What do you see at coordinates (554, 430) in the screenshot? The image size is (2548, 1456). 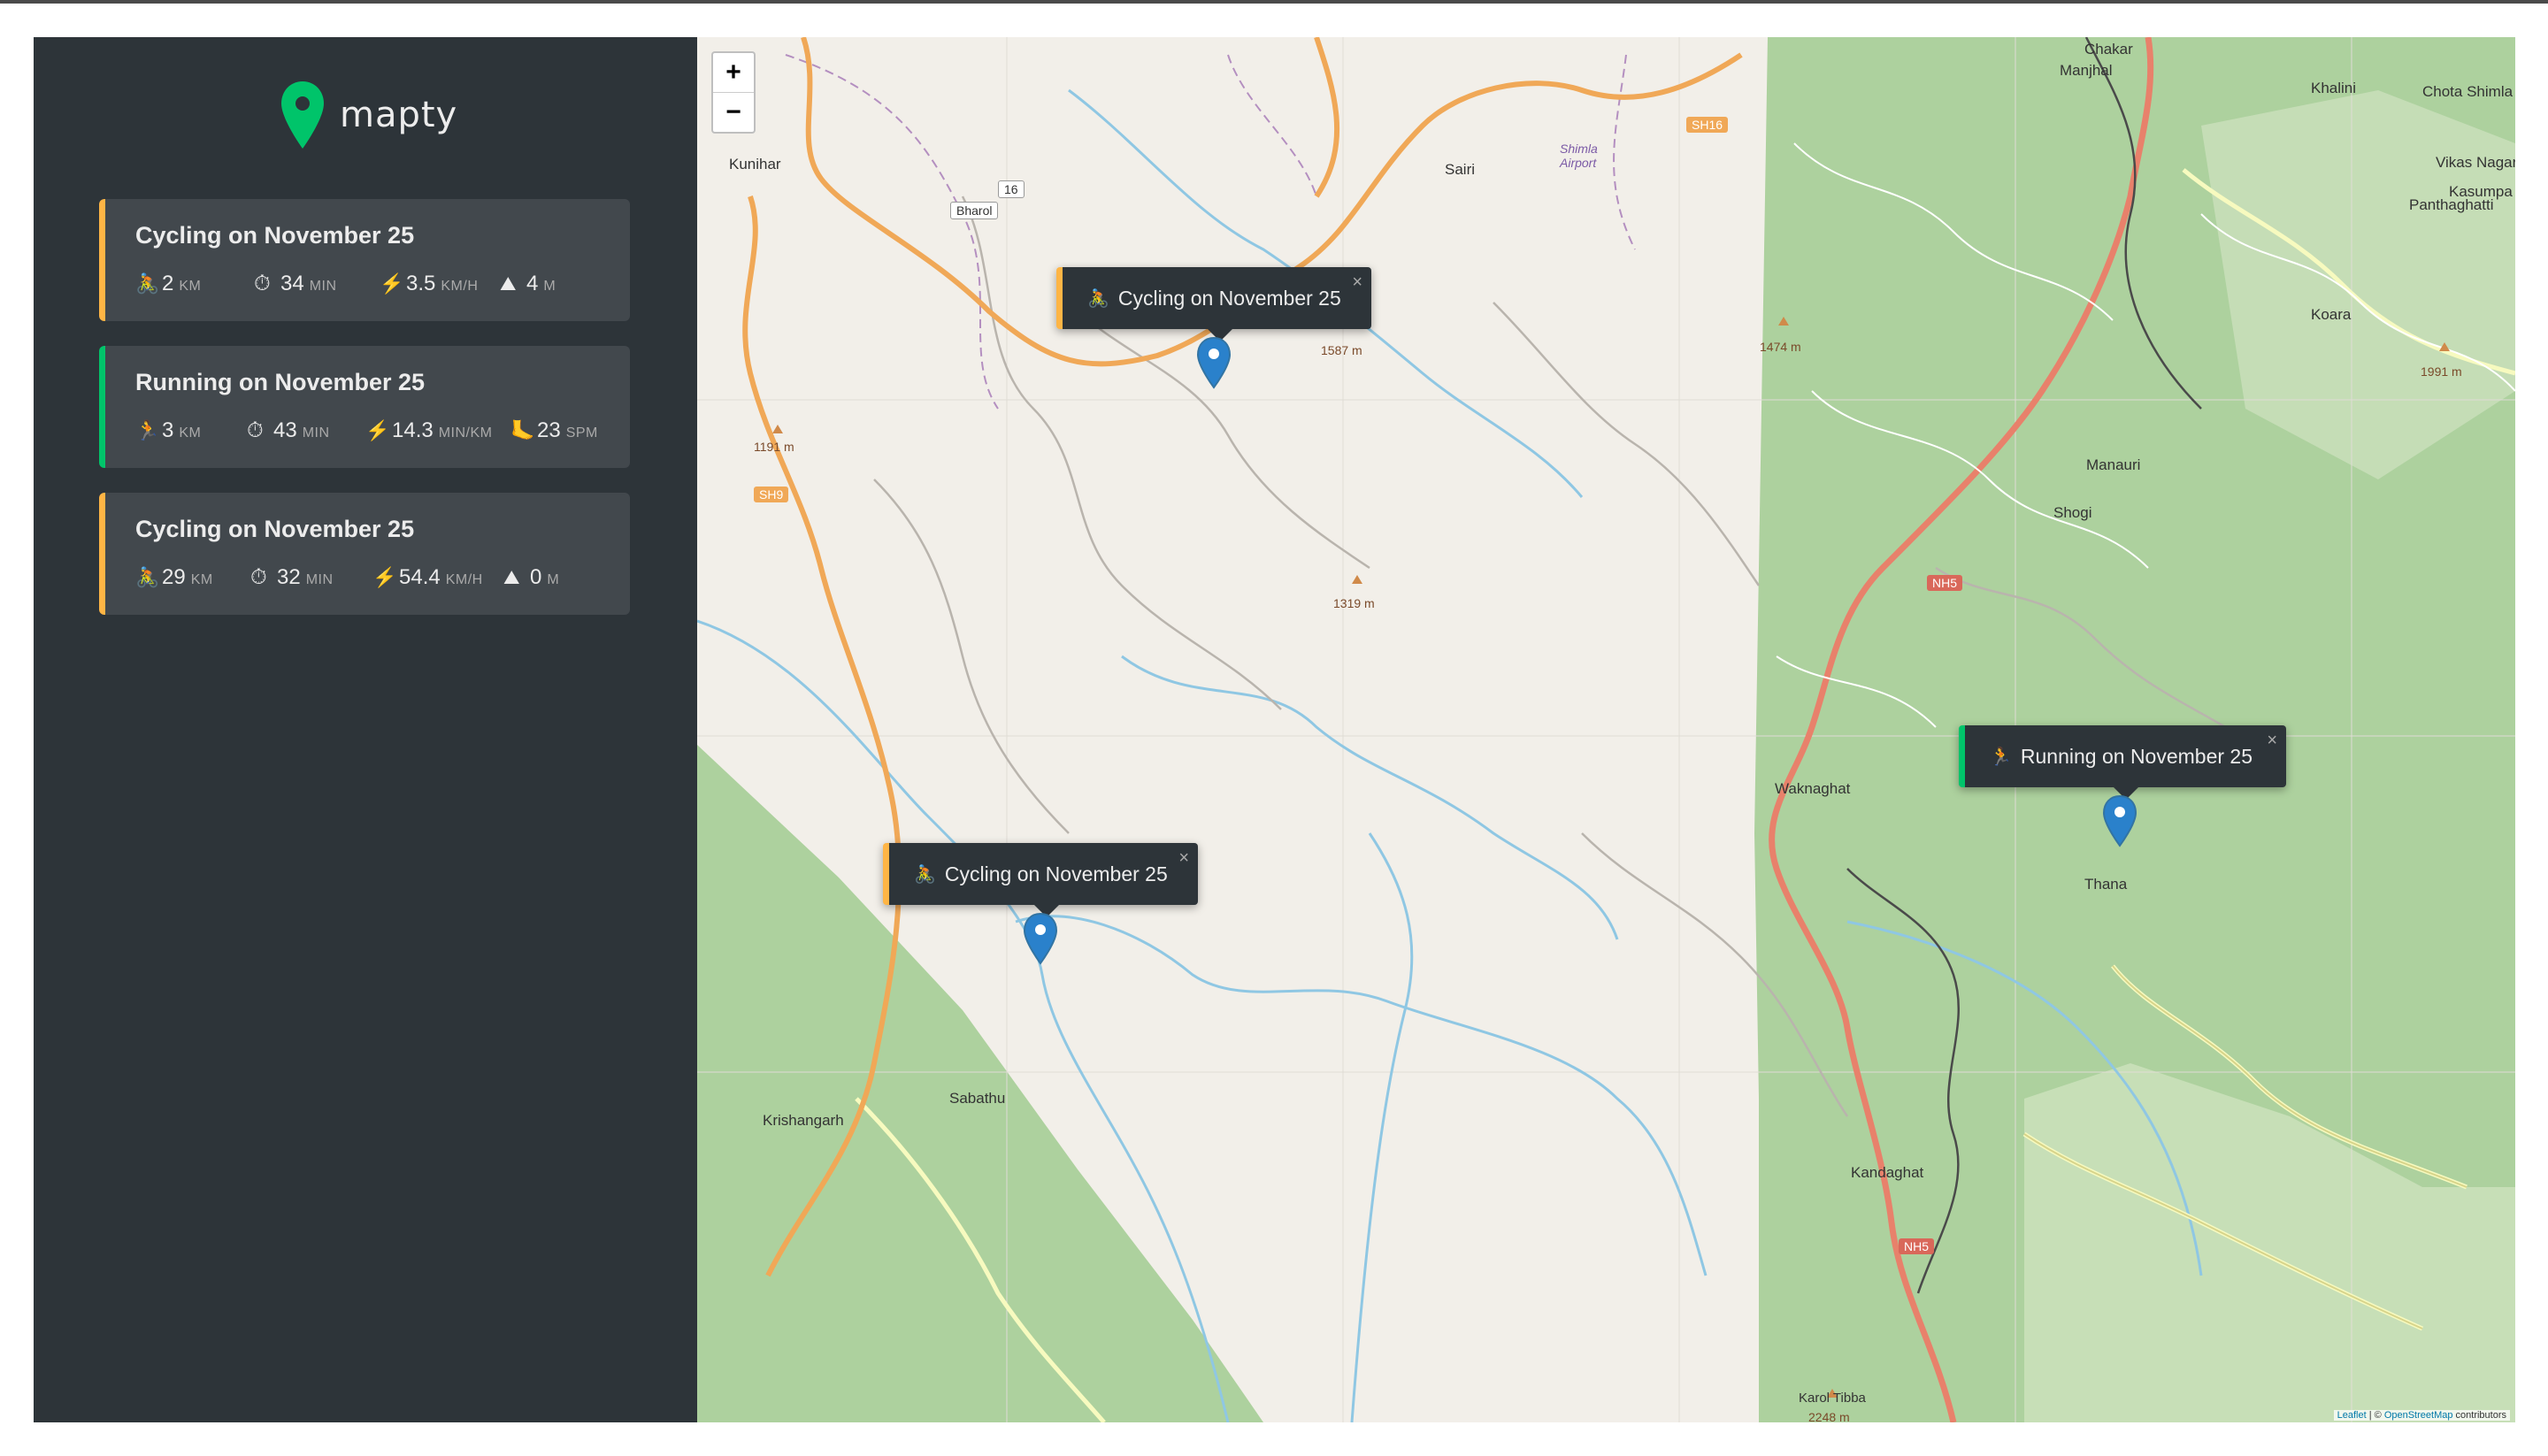 I see `workout-cadence: 🦶 23 spm` at bounding box center [554, 430].